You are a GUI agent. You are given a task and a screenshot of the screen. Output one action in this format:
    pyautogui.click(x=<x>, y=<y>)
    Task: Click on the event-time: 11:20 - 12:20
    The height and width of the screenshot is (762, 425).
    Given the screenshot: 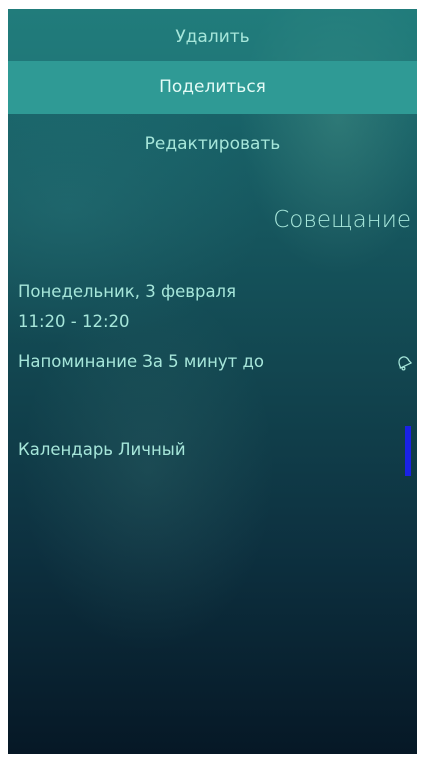 What is the action you would take?
    pyautogui.click(x=74, y=321)
    